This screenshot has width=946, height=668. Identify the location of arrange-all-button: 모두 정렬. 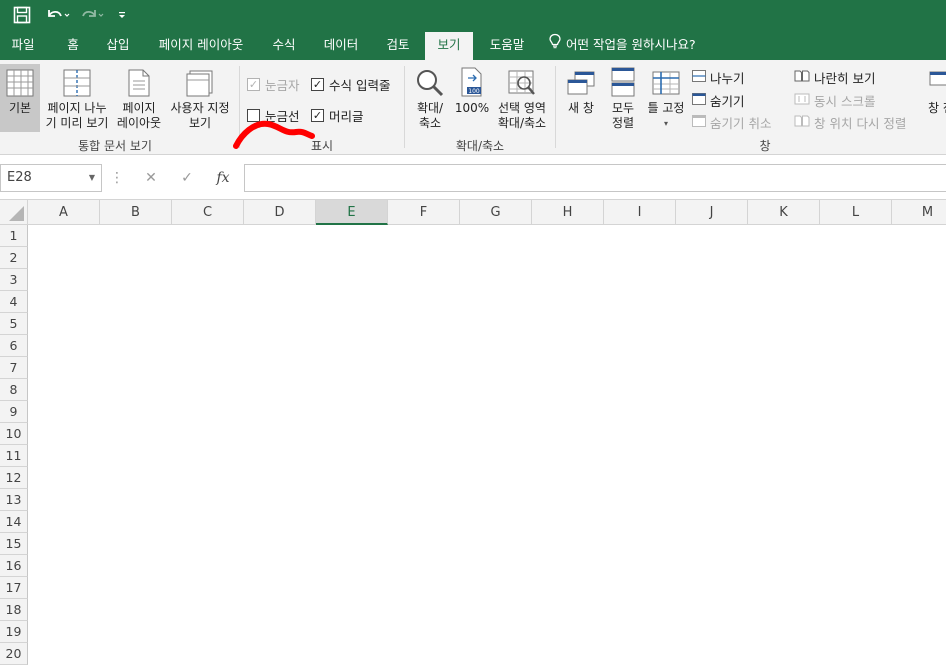
(623, 98).